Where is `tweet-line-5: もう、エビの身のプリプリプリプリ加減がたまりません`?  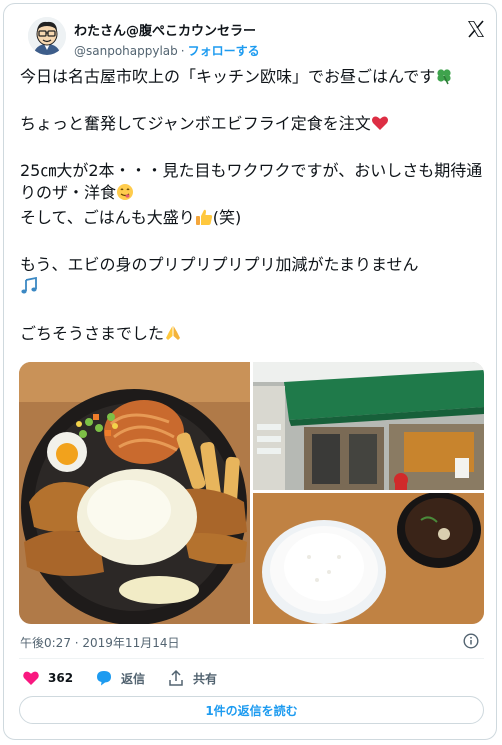
tweet-line-5: もう、エビの身のプリプリプリプリ加減がたまりません is located at coordinates (219, 264).